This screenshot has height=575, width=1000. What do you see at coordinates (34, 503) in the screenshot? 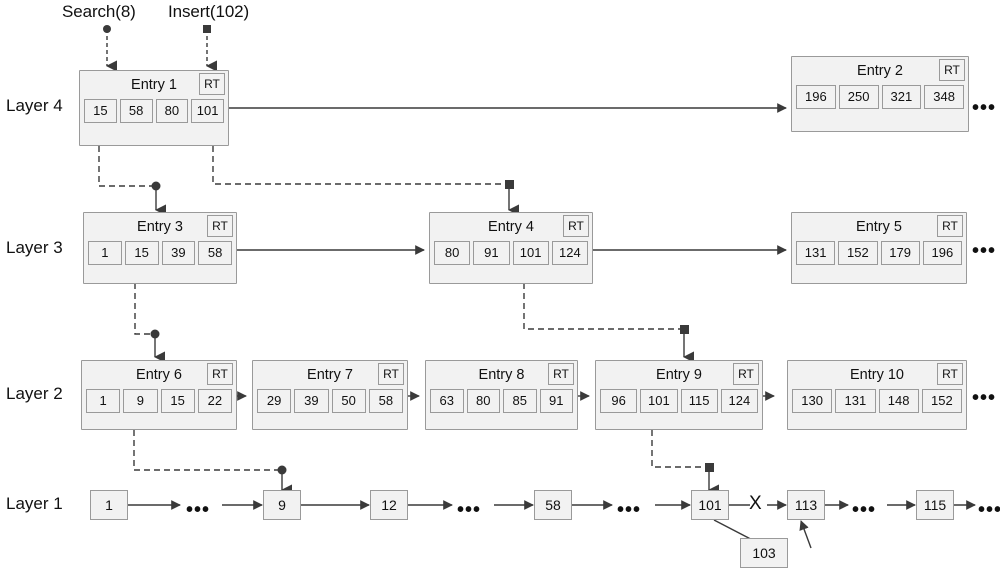
I see `layer-label-layer1: Layer 1` at bounding box center [34, 503].